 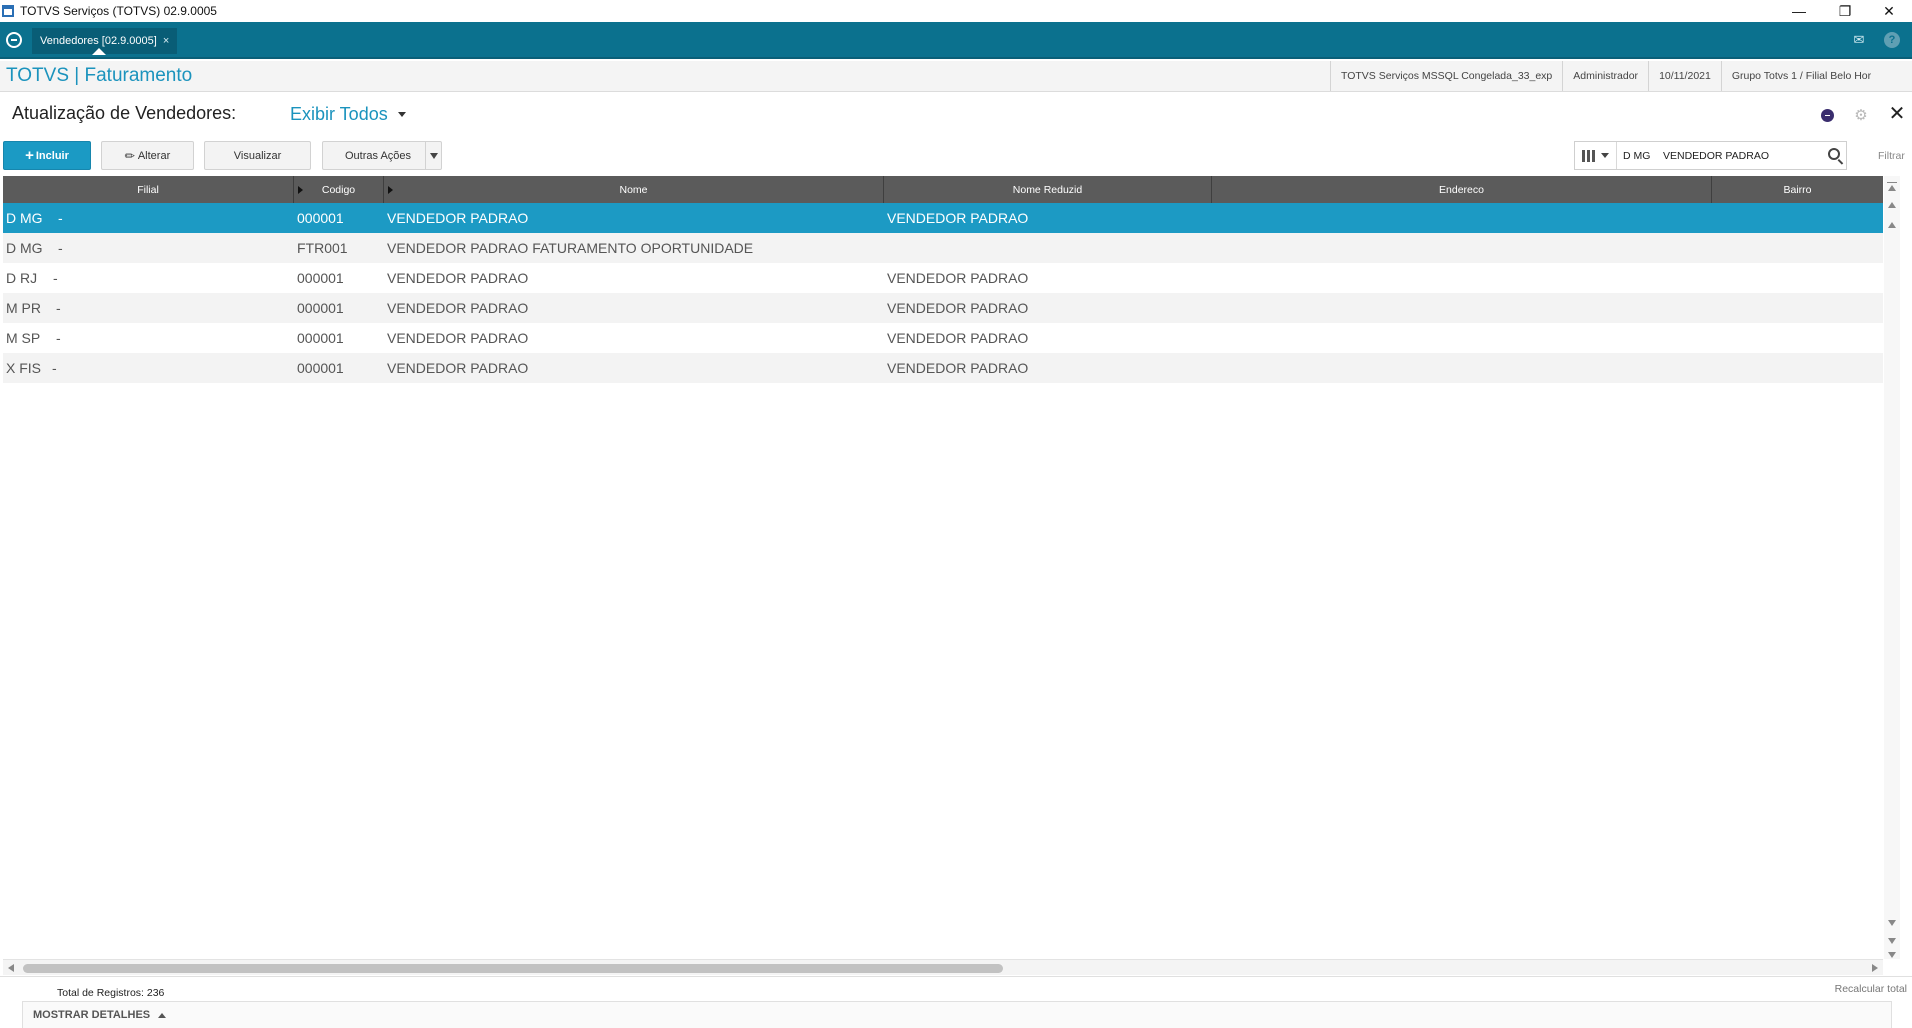 I want to click on outras-acoes-label: Outras Ações, so click(x=378, y=155).